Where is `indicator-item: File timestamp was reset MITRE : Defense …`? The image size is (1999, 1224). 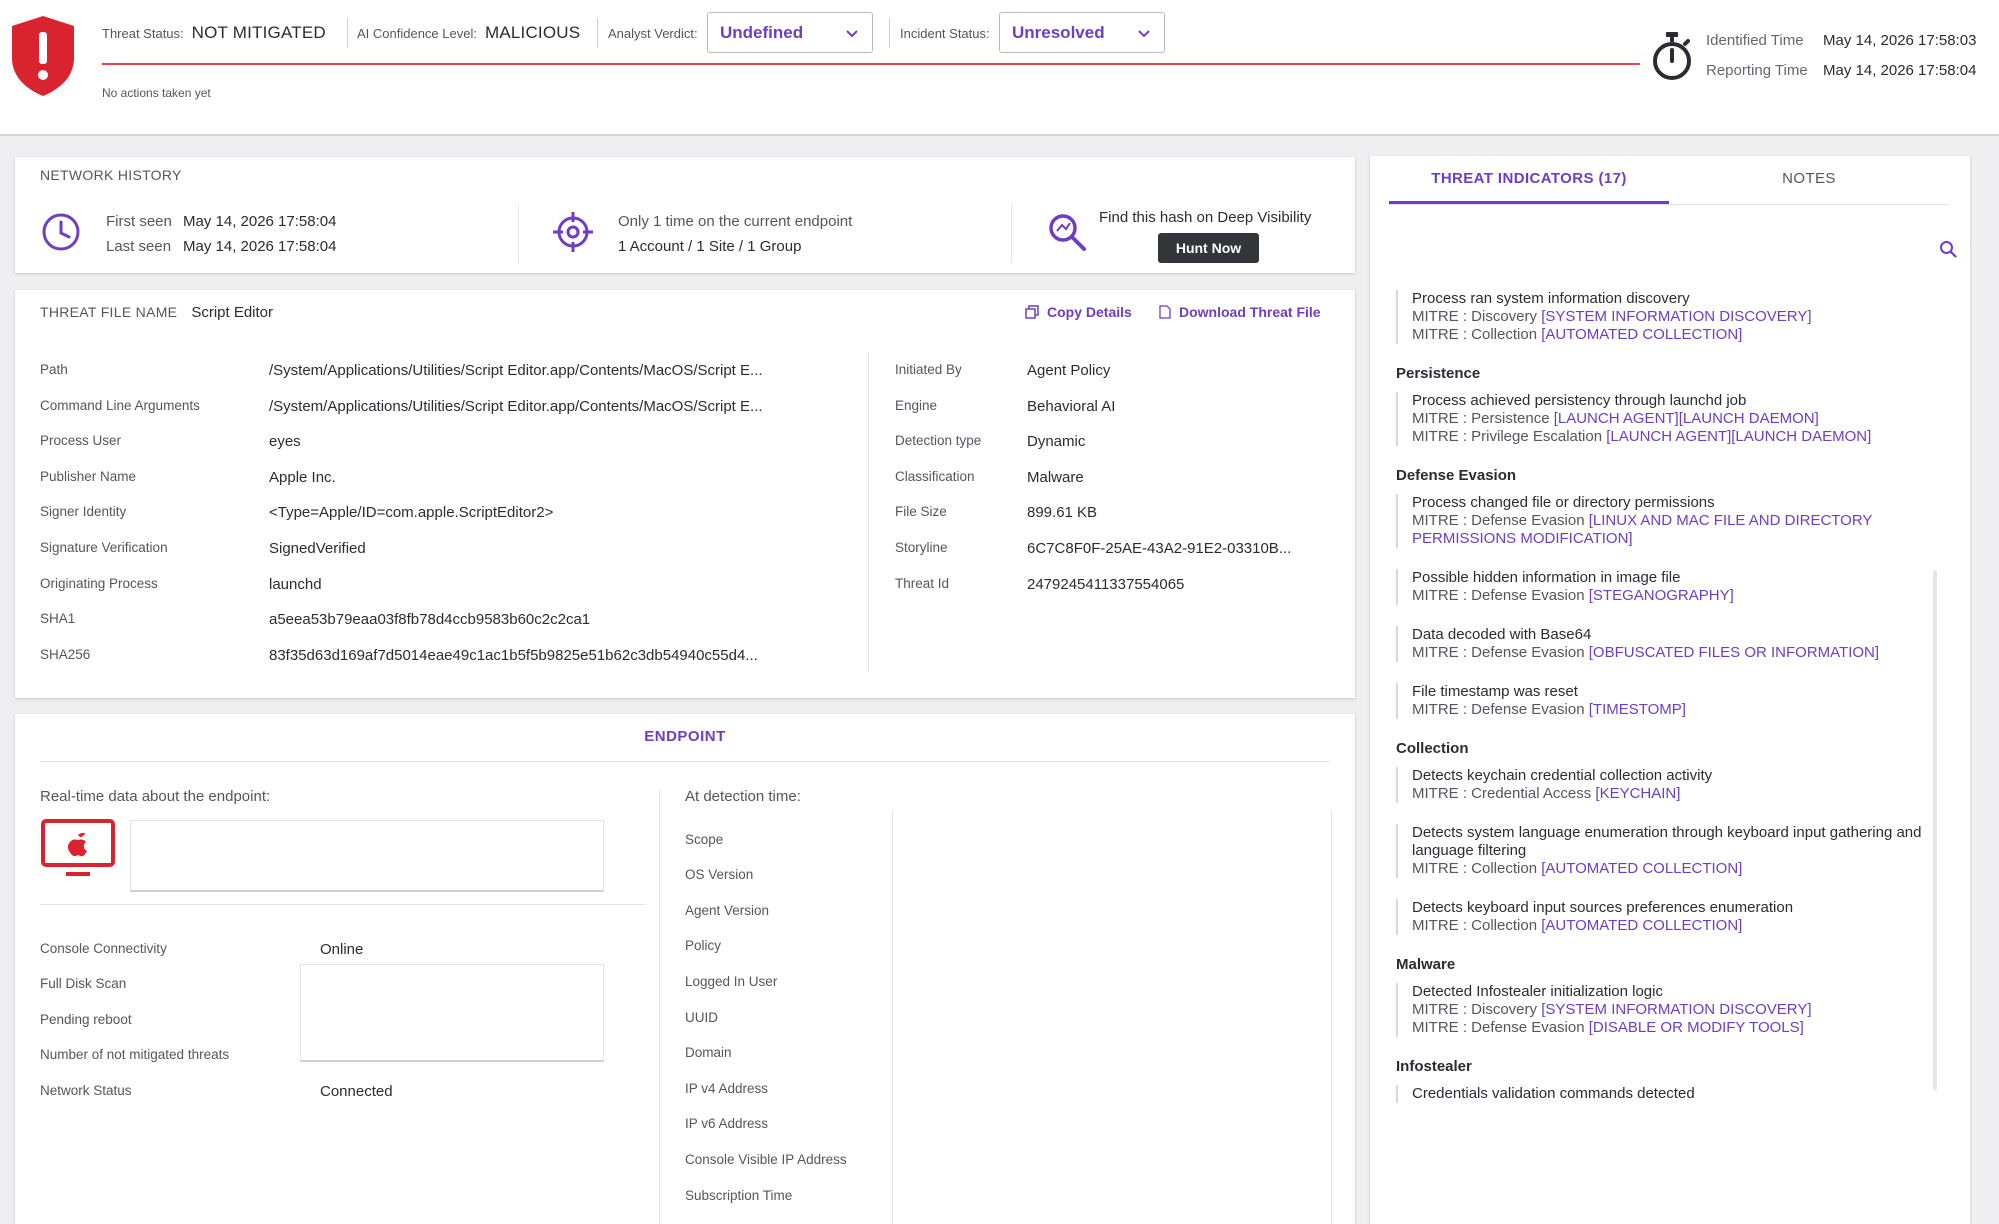 indicator-item: File timestamp was reset MITRE : Defense … is located at coordinates (1666, 701).